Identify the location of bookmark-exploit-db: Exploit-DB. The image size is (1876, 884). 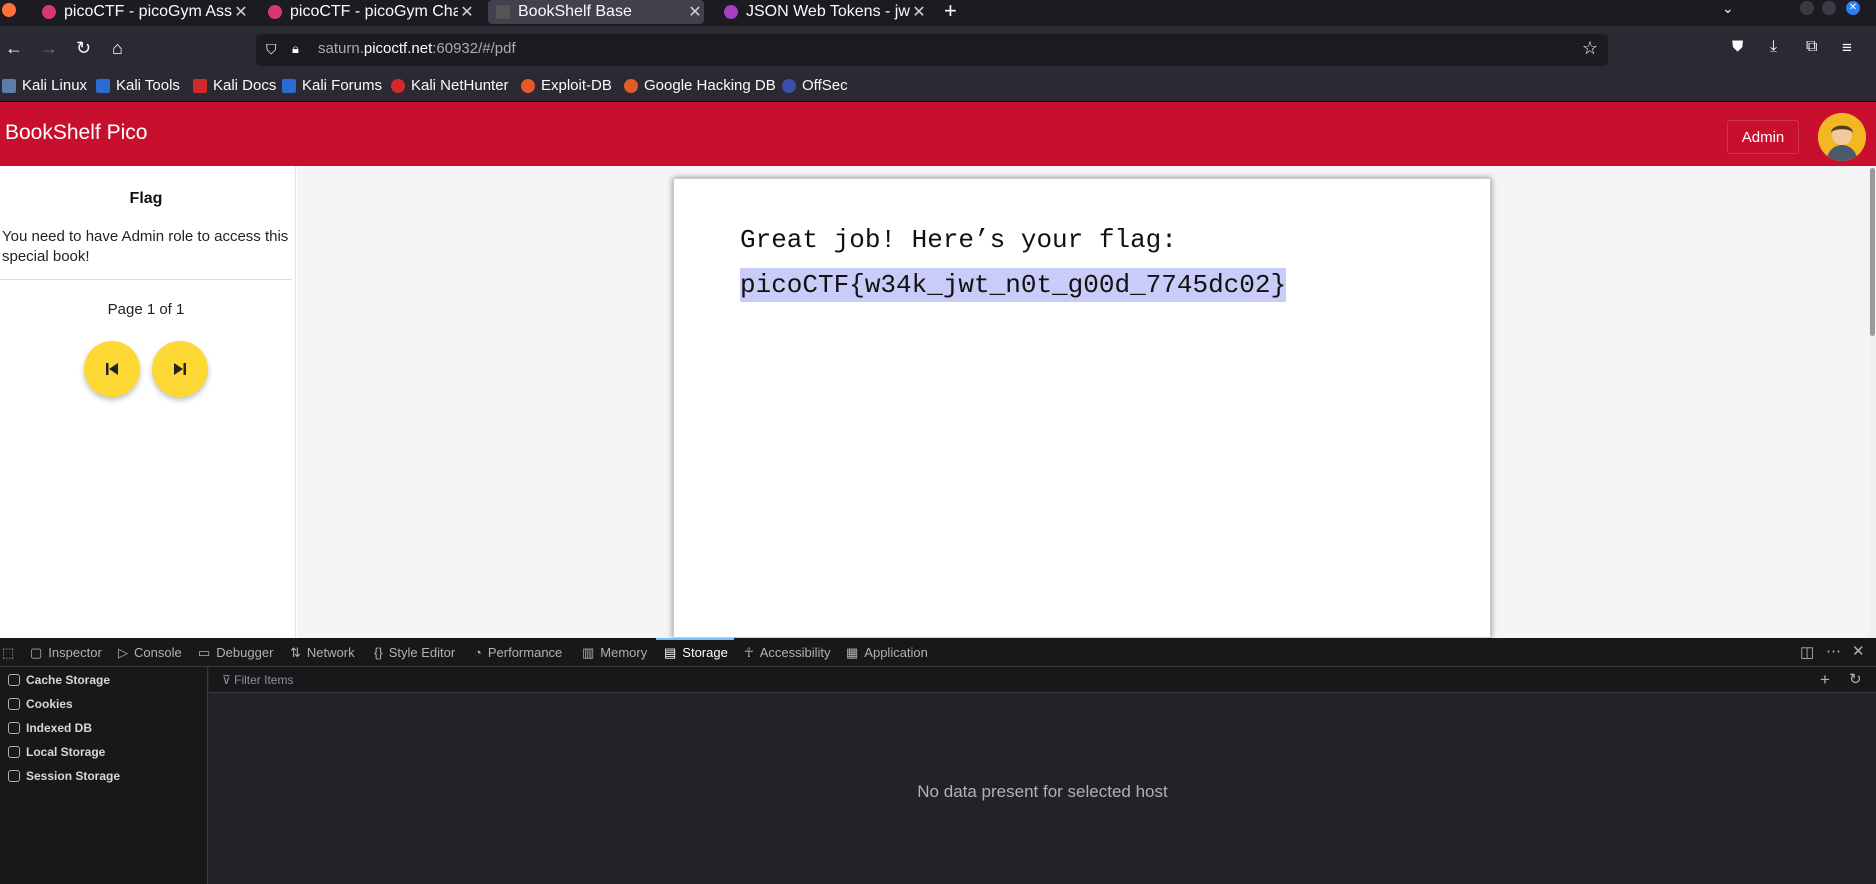
(566, 85).